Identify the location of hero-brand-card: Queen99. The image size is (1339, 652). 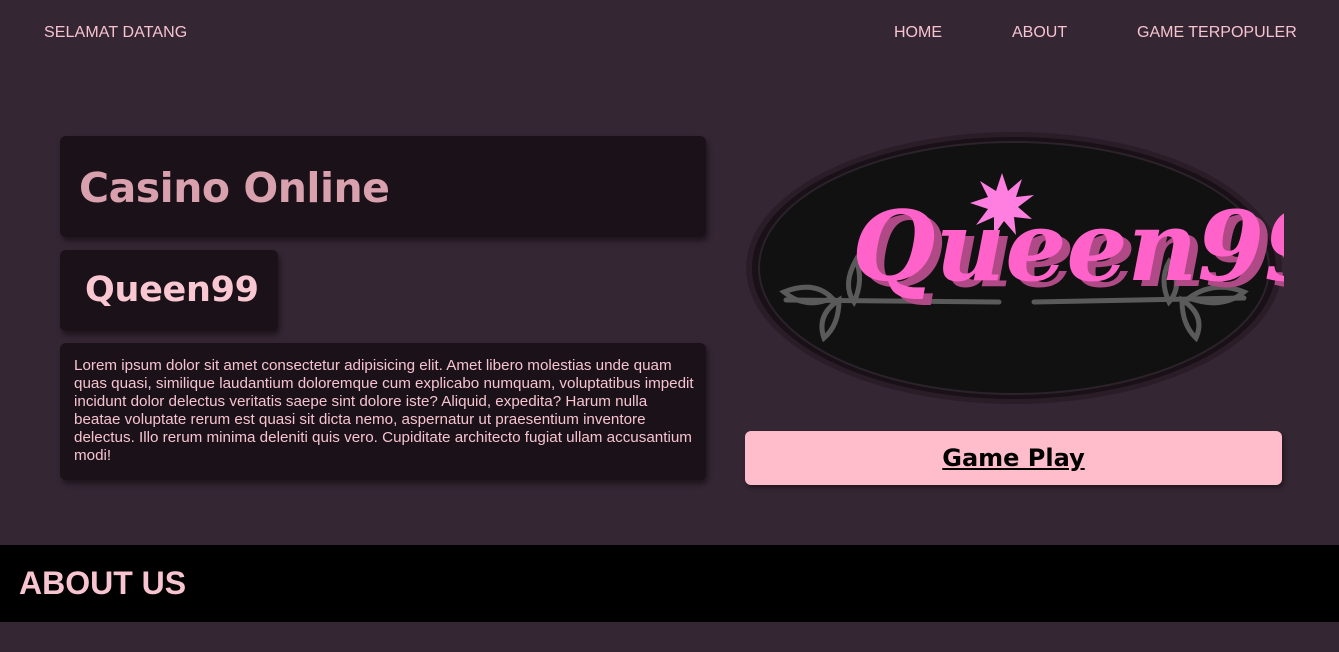
(169, 290).